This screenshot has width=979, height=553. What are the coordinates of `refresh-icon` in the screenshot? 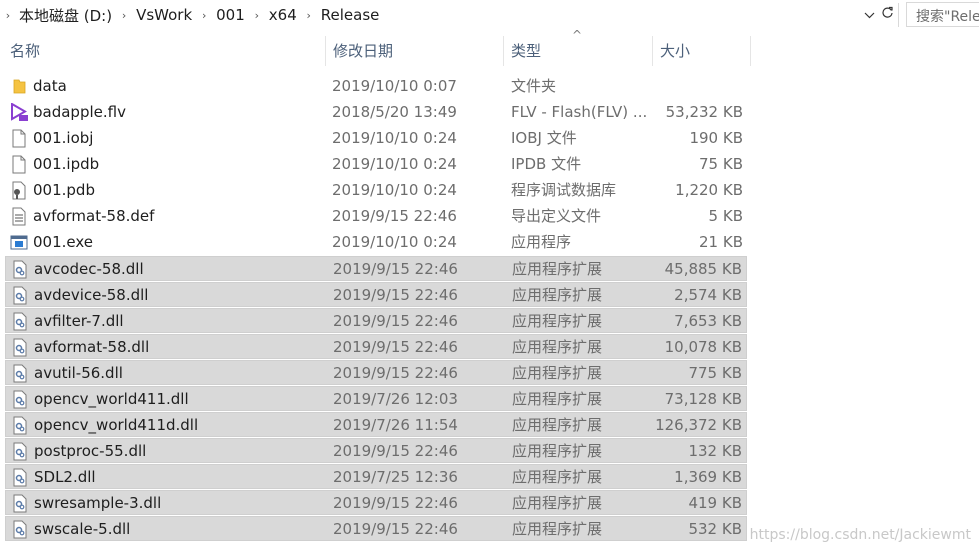 It's located at (887, 15).